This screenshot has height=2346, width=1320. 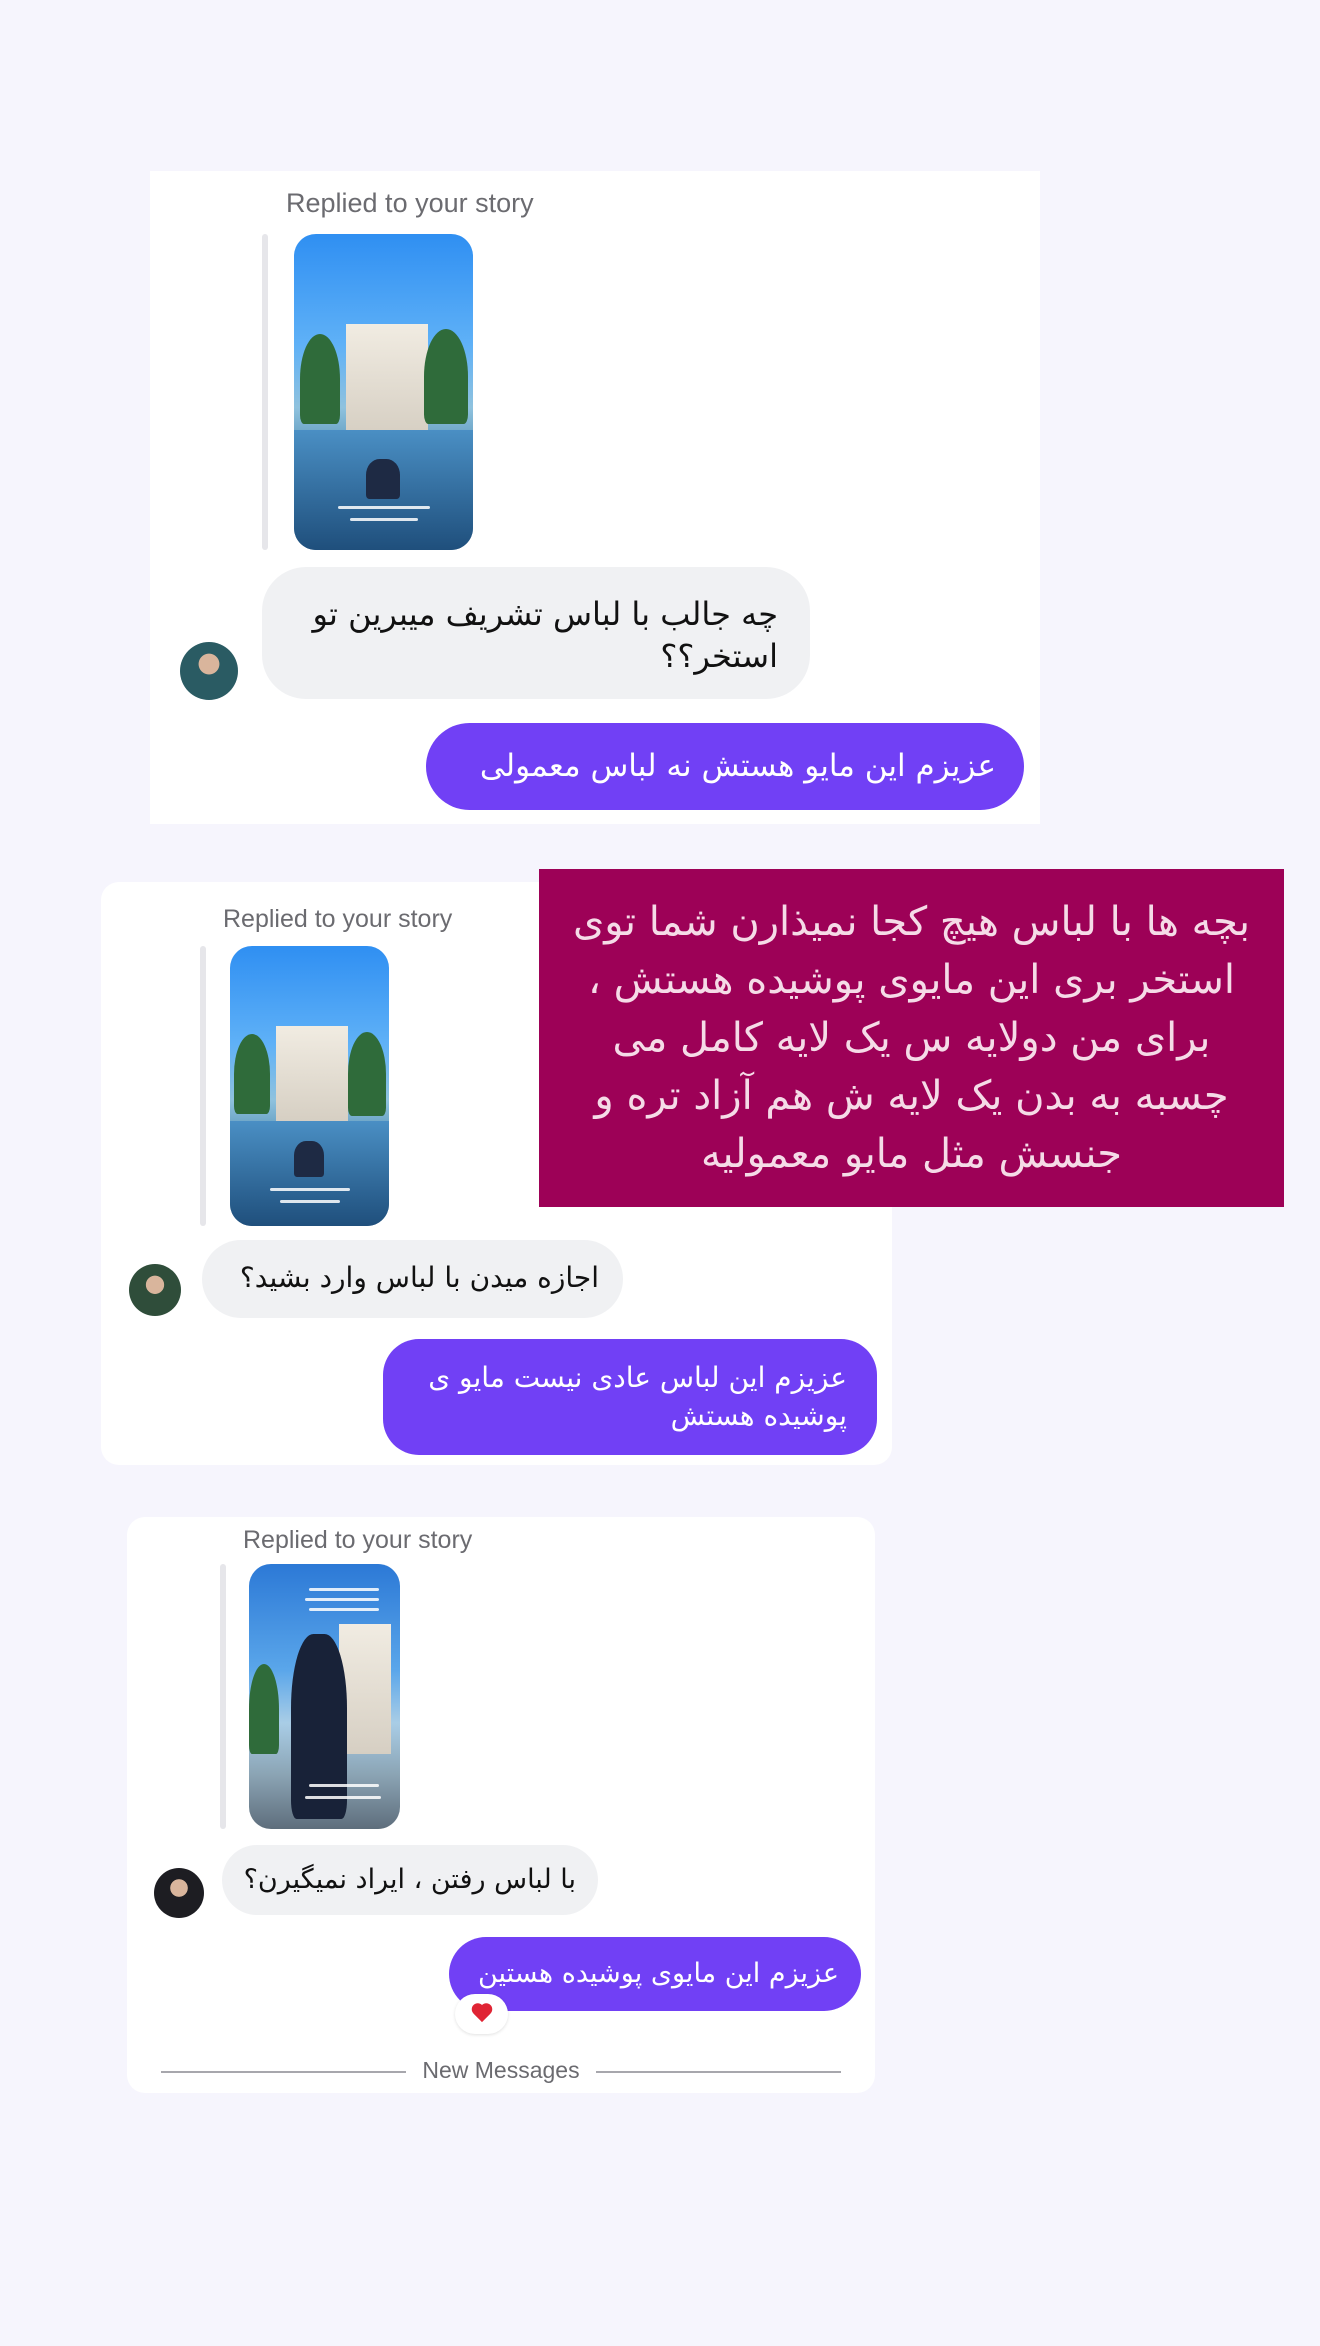 I want to click on outgoing-message: عزیزم این مایوی پوشیده هستین, so click(x=655, y=1974).